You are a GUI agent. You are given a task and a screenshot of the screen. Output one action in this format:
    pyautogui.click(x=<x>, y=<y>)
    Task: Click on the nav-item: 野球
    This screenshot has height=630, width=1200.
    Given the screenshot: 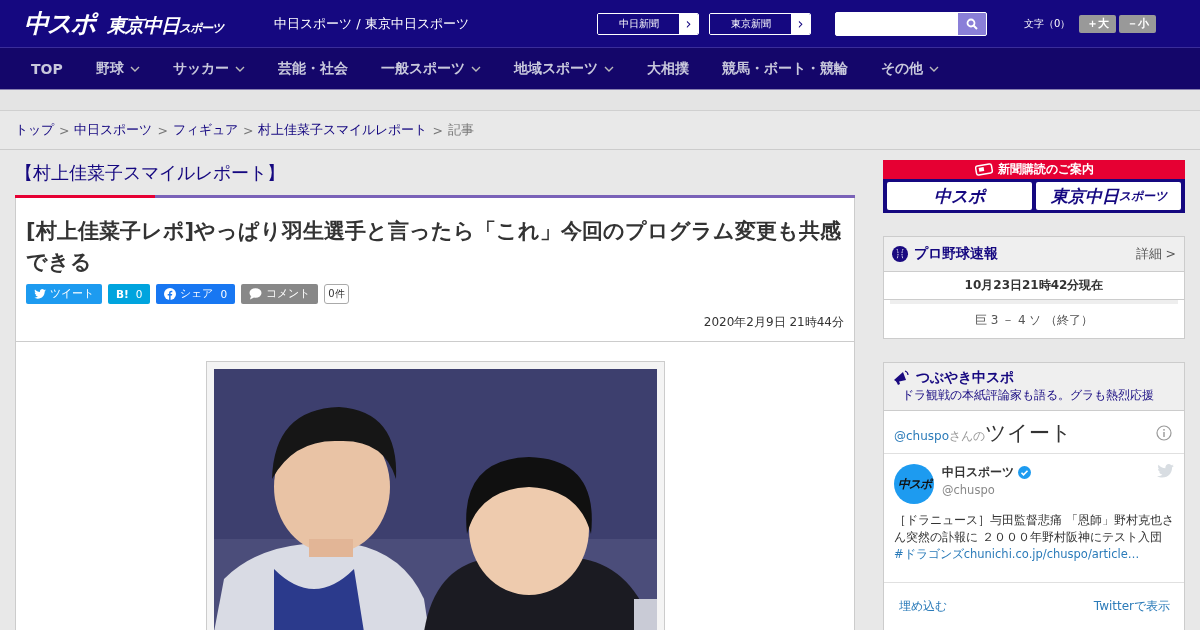 What is the action you would take?
    pyautogui.click(x=117, y=68)
    